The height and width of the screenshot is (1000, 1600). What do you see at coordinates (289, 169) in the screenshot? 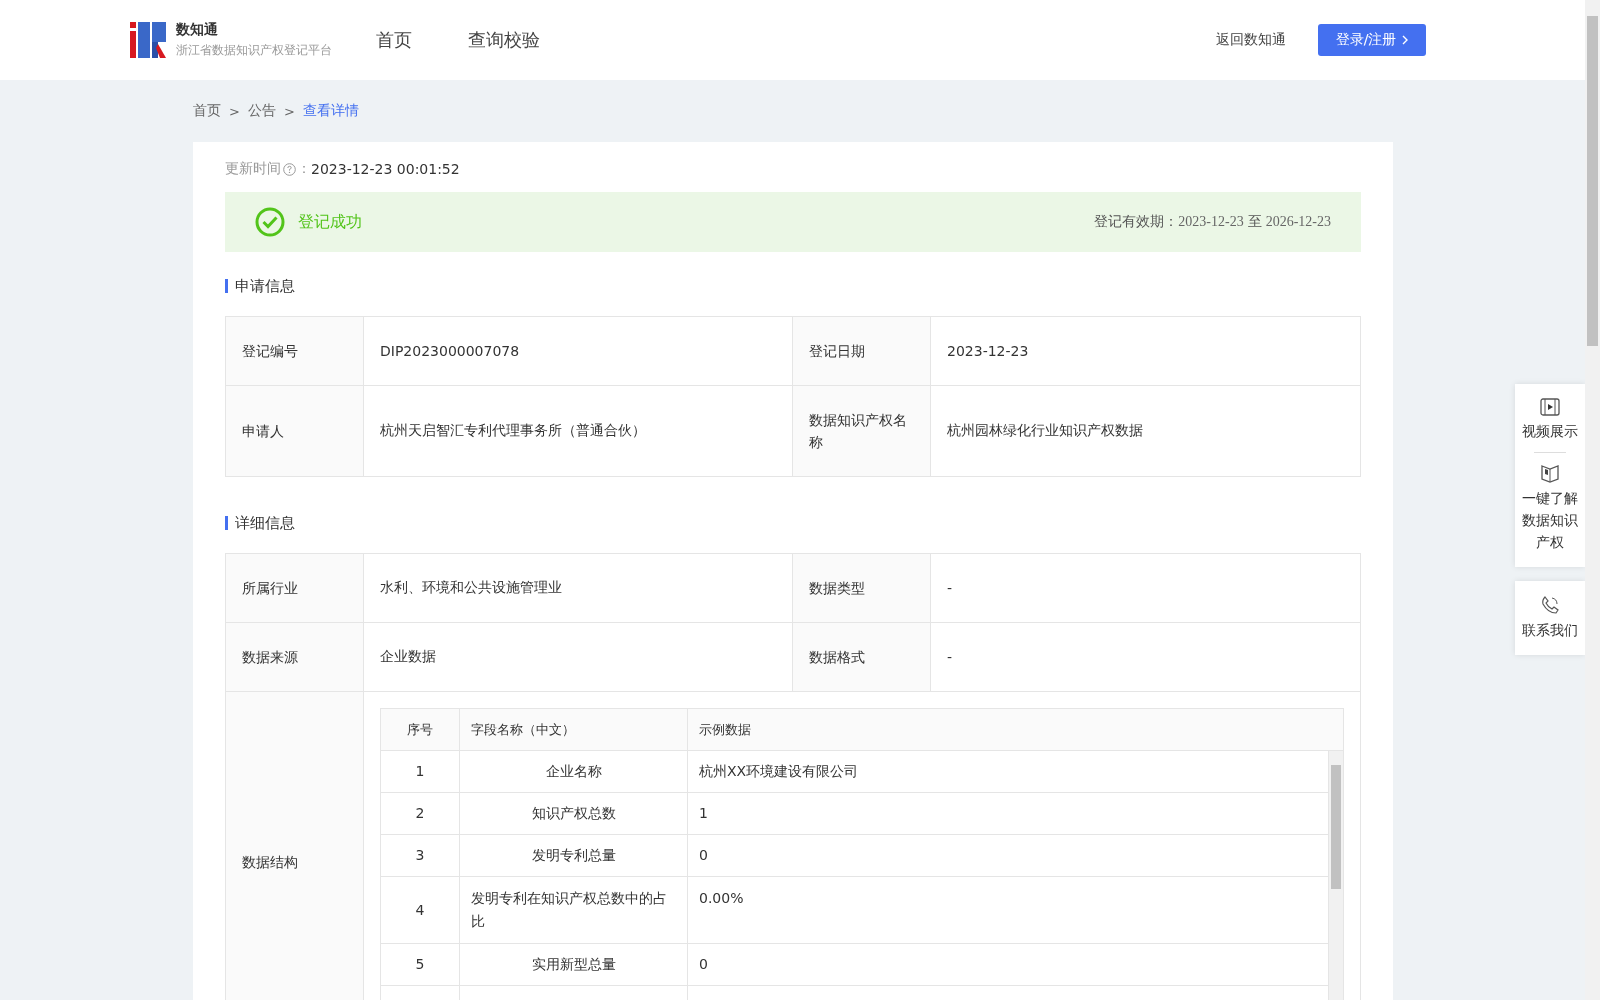
I see `help-icon` at bounding box center [289, 169].